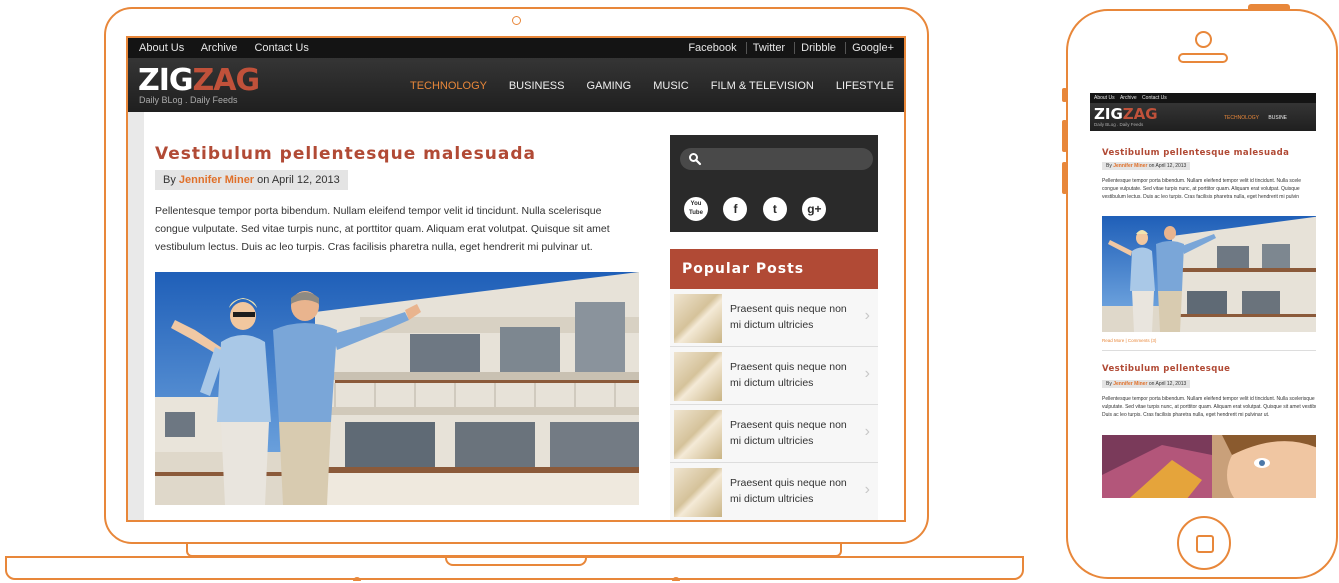 Image resolution: width=1339 pixels, height=583 pixels. Describe the element at coordinates (345, 154) in the screenshot. I see `post-title: Vestibulum pellentesque malesuada` at that location.